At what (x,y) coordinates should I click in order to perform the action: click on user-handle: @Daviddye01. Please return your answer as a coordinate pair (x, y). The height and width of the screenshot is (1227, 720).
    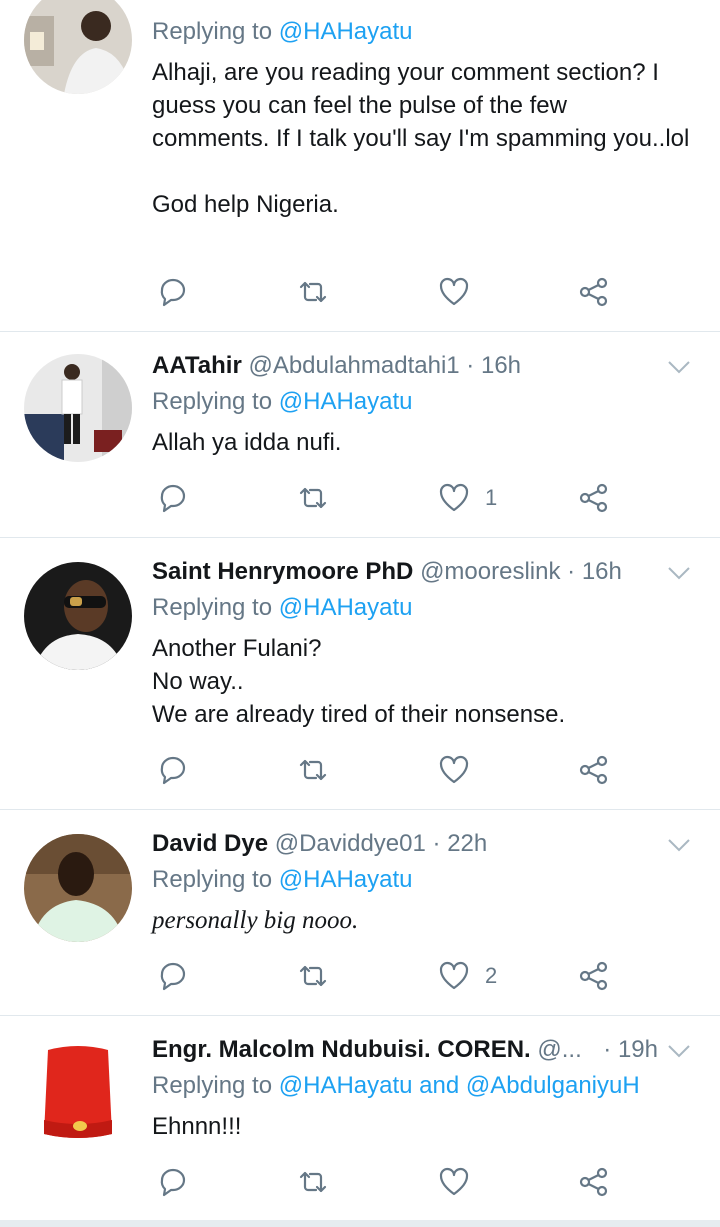
    Looking at the image, I should click on (350, 843).